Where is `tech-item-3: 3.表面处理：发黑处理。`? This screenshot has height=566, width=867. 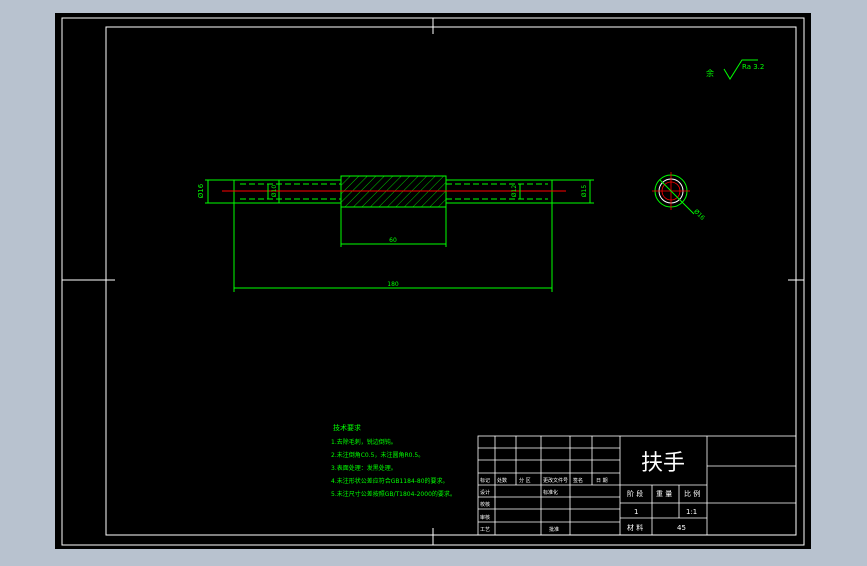 tech-item-3: 3.表面处理：发黑处理。 is located at coordinates (364, 468).